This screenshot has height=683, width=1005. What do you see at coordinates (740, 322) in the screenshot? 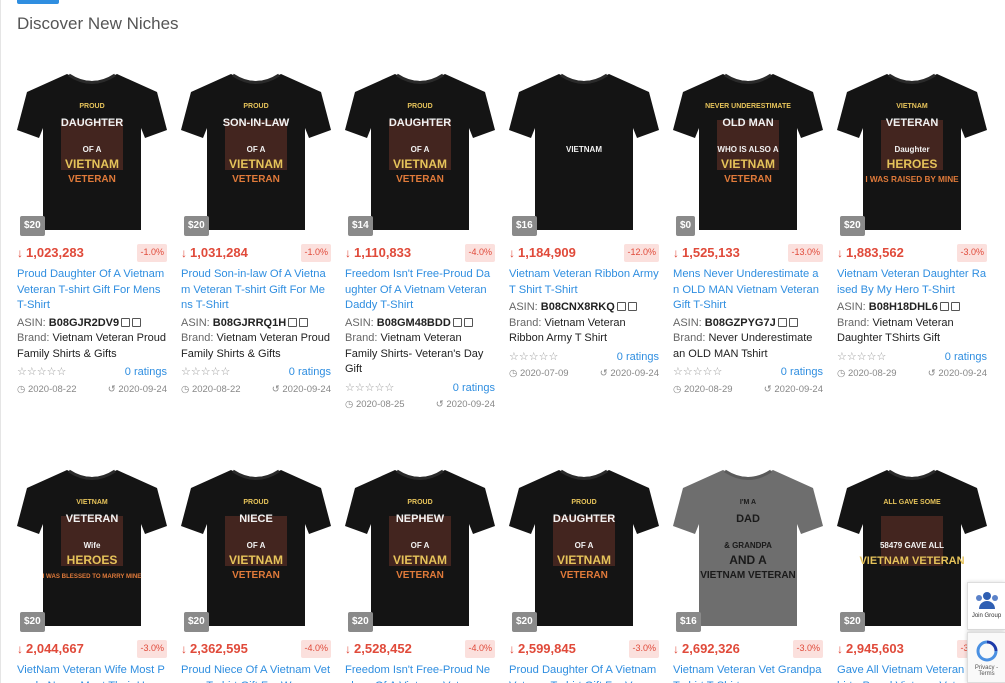
I see `asin-value: B08GZPYG7J` at bounding box center [740, 322].